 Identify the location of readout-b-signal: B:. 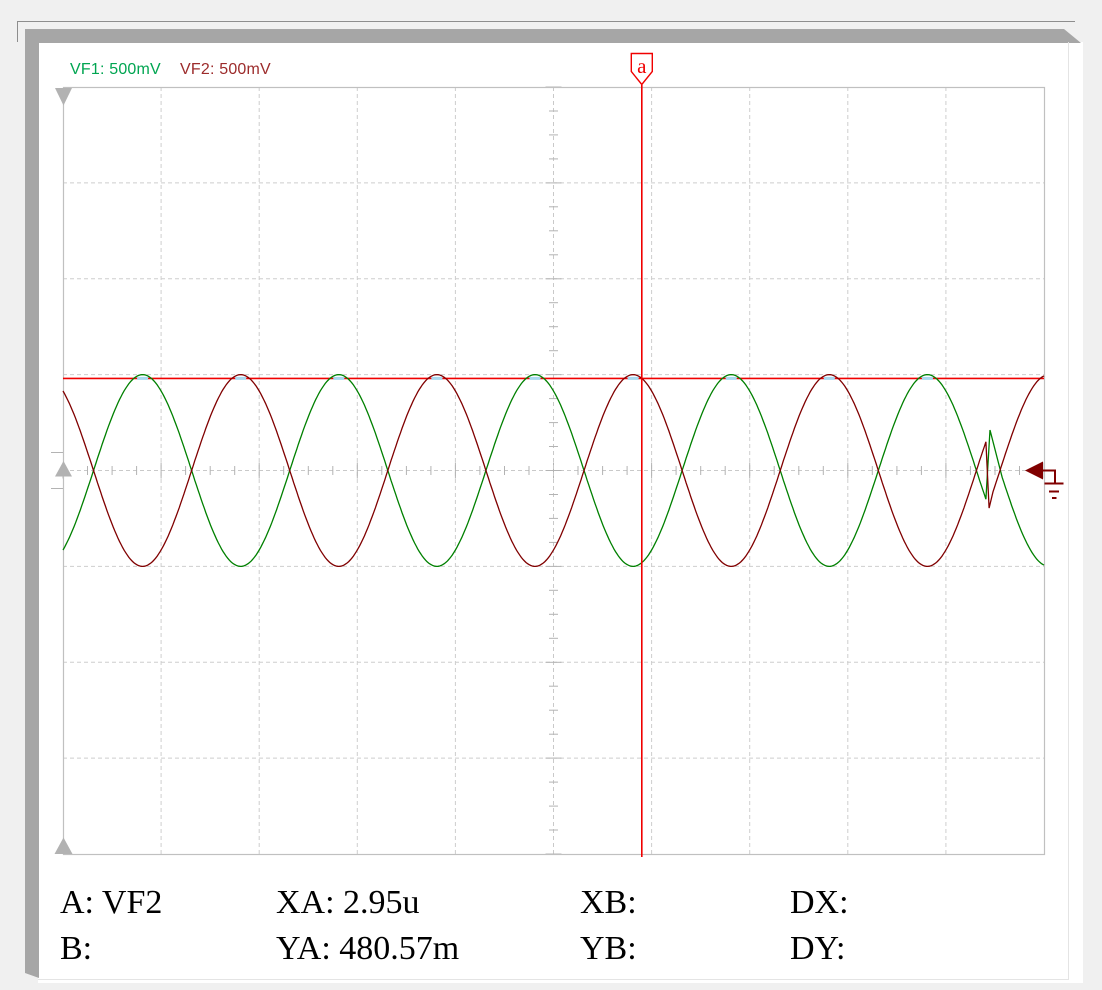
(76, 948).